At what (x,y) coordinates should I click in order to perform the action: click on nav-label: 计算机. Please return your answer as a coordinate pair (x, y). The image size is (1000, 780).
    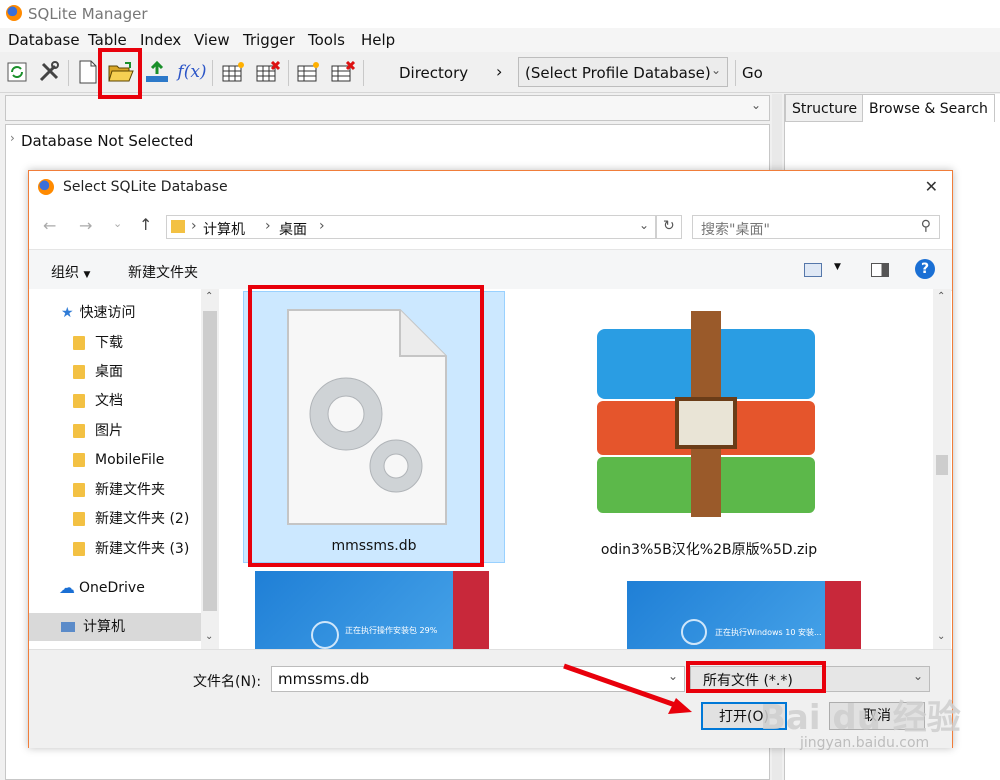
    Looking at the image, I should click on (104, 627).